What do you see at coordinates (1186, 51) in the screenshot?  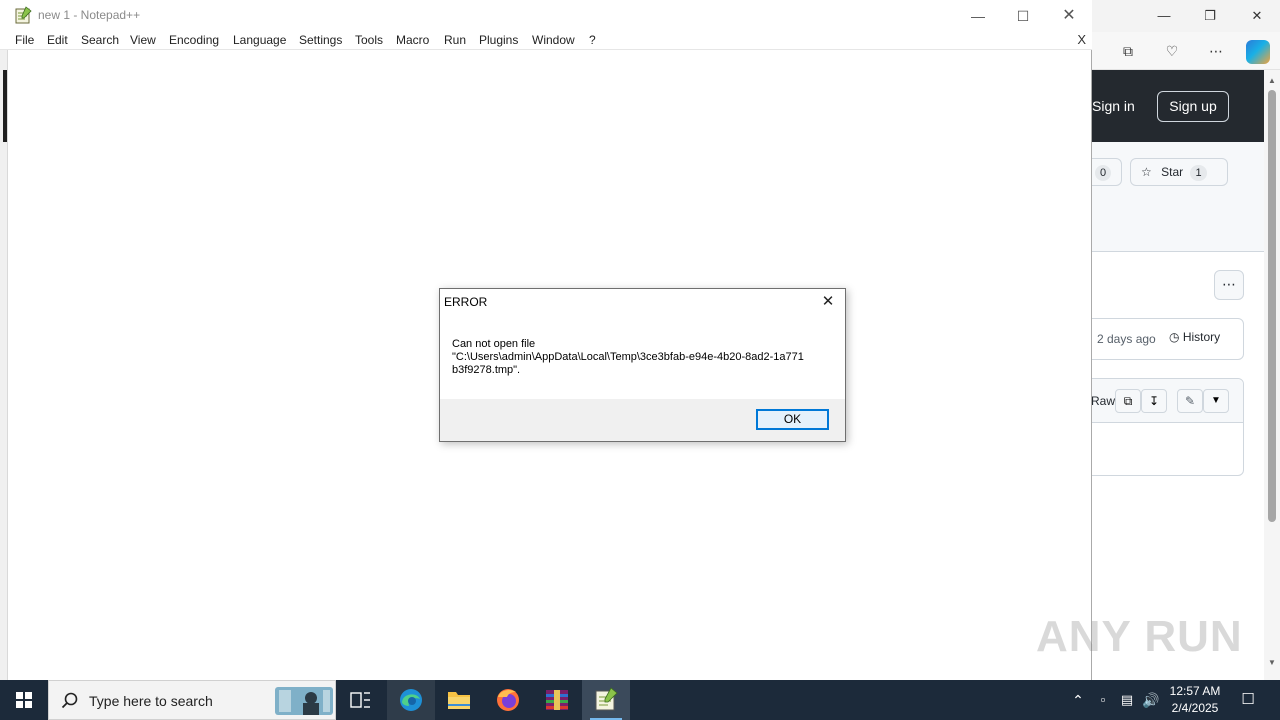 I see `browser-toolbar: ⧉ ♡ ⋯` at bounding box center [1186, 51].